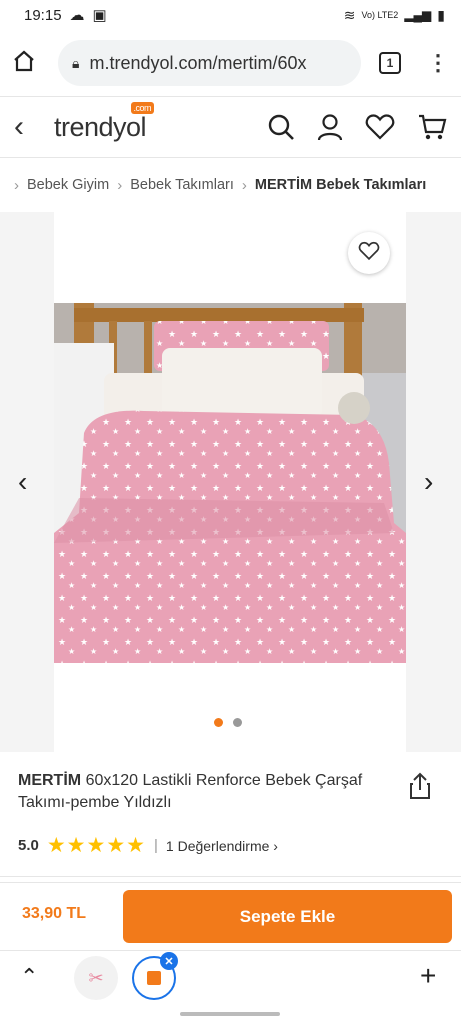 The height and width of the screenshot is (1024, 461). Describe the element at coordinates (432, 127) in the screenshot. I see `cart-icon` at that location.